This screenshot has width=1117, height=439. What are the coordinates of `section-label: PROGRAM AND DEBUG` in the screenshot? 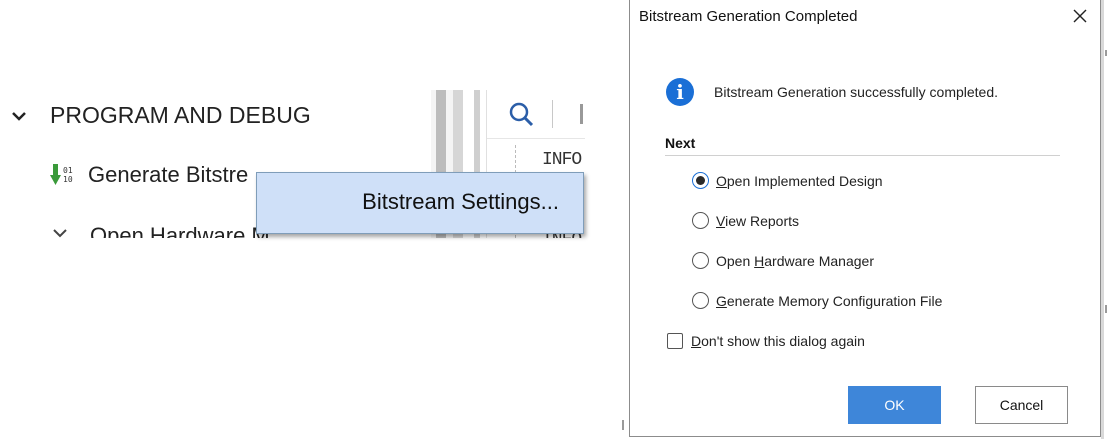 It's located at (180, 115).